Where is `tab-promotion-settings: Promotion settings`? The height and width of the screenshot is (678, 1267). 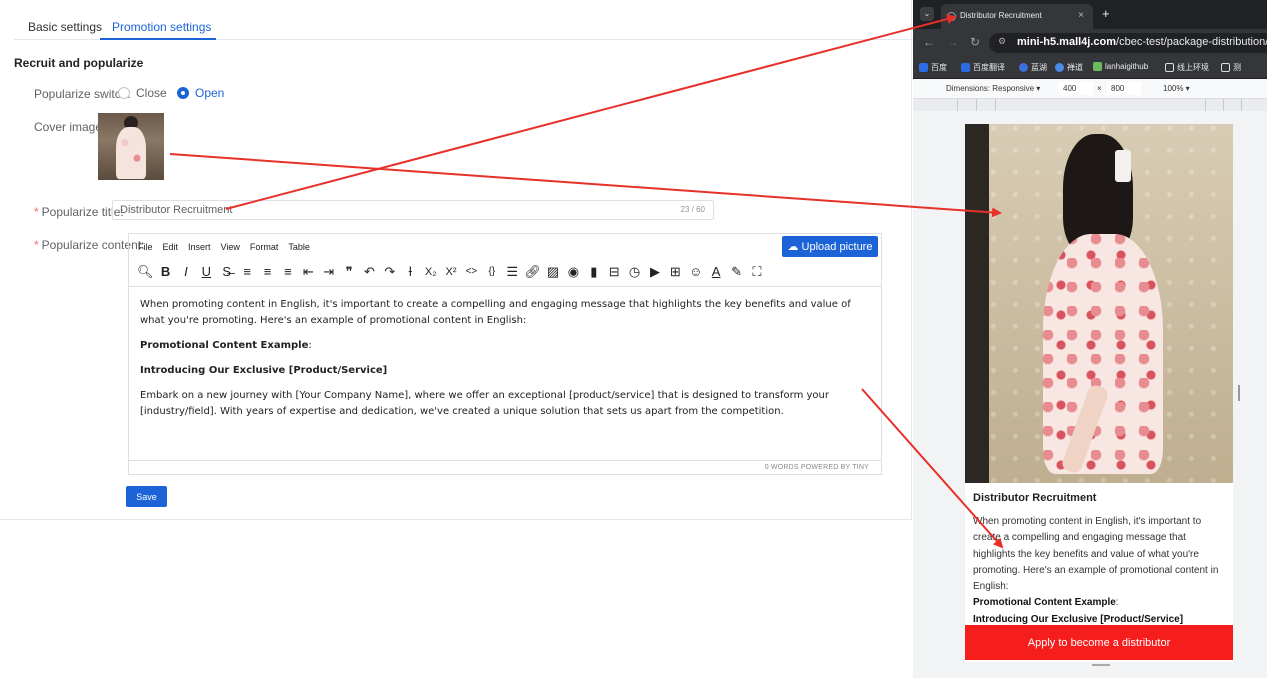
tab-promotion-settings: Promotion settings is located at coordinates (161, 27).